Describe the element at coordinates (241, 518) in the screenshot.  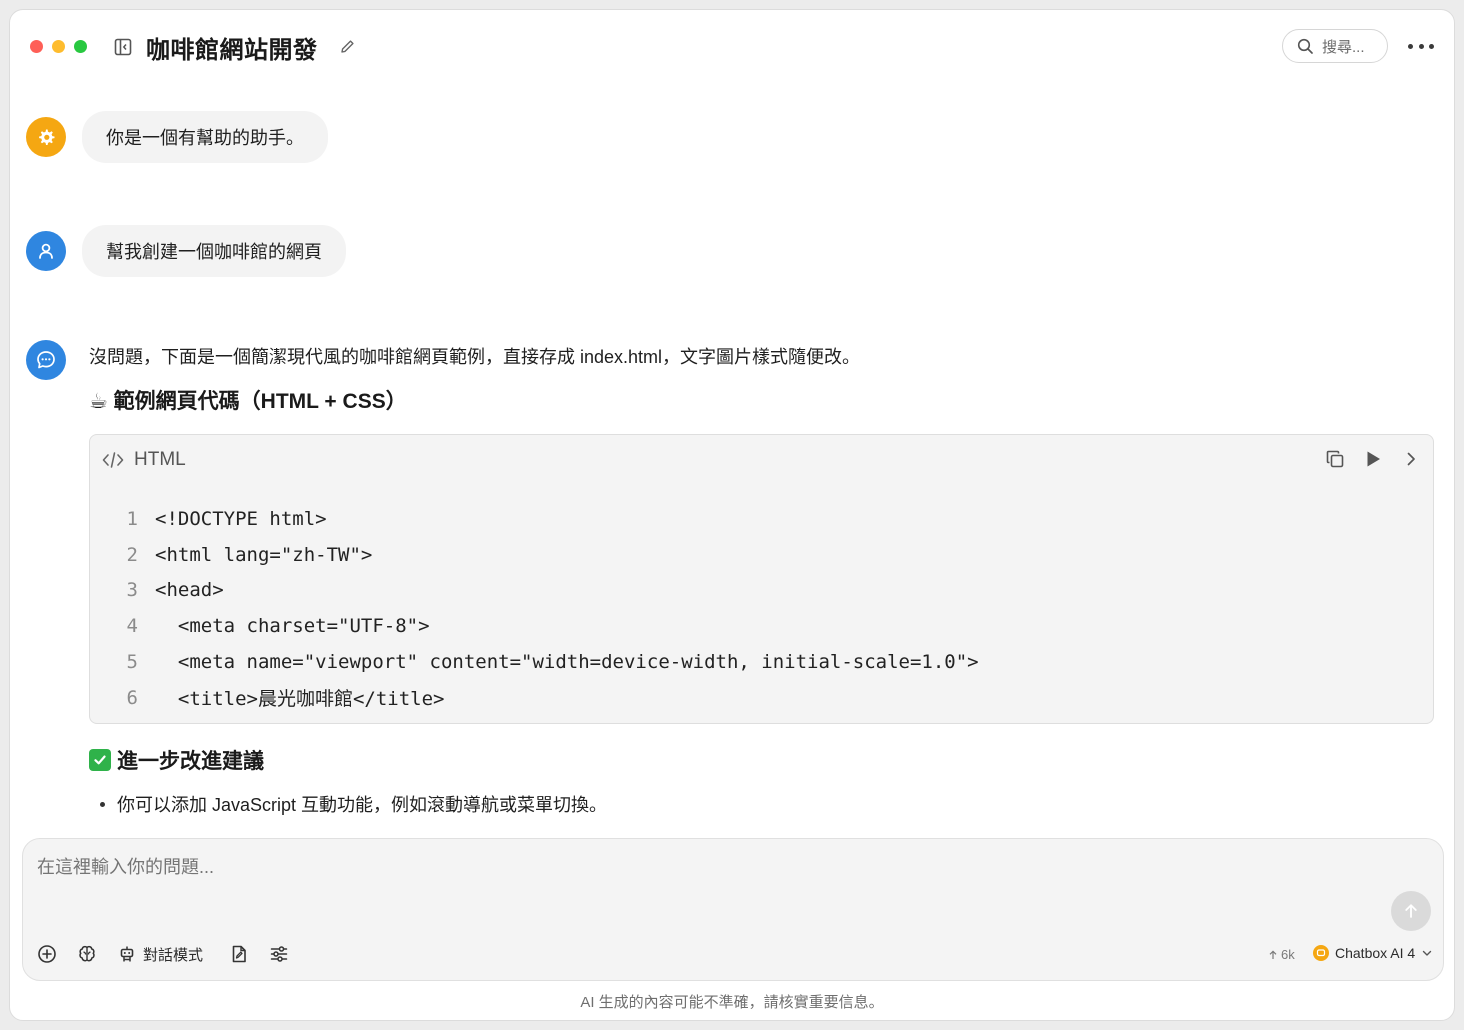
I see `code-text: <!DOCTYPE html>` at that location.